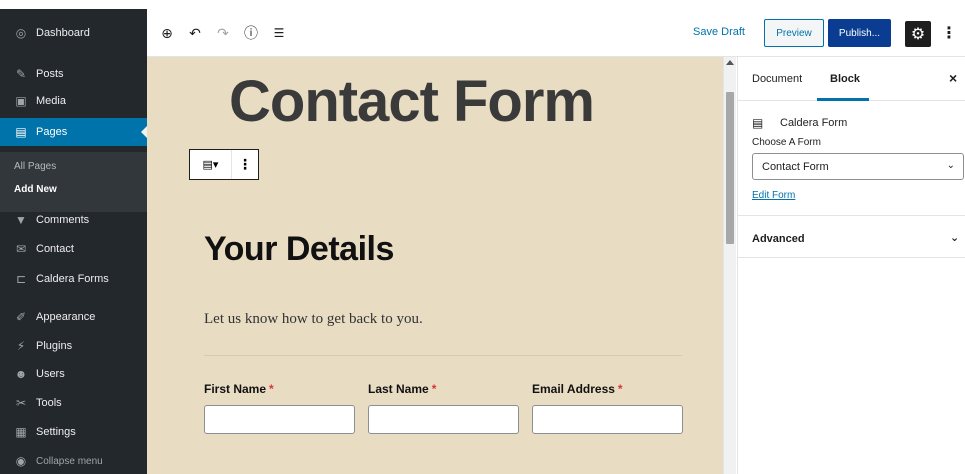 The height and width of the screenshot is (474, 965). What do you see at coordinates (279, 33) in the screenshot?
I see `outline-icon: ☰` at bounding box center [279, 33].